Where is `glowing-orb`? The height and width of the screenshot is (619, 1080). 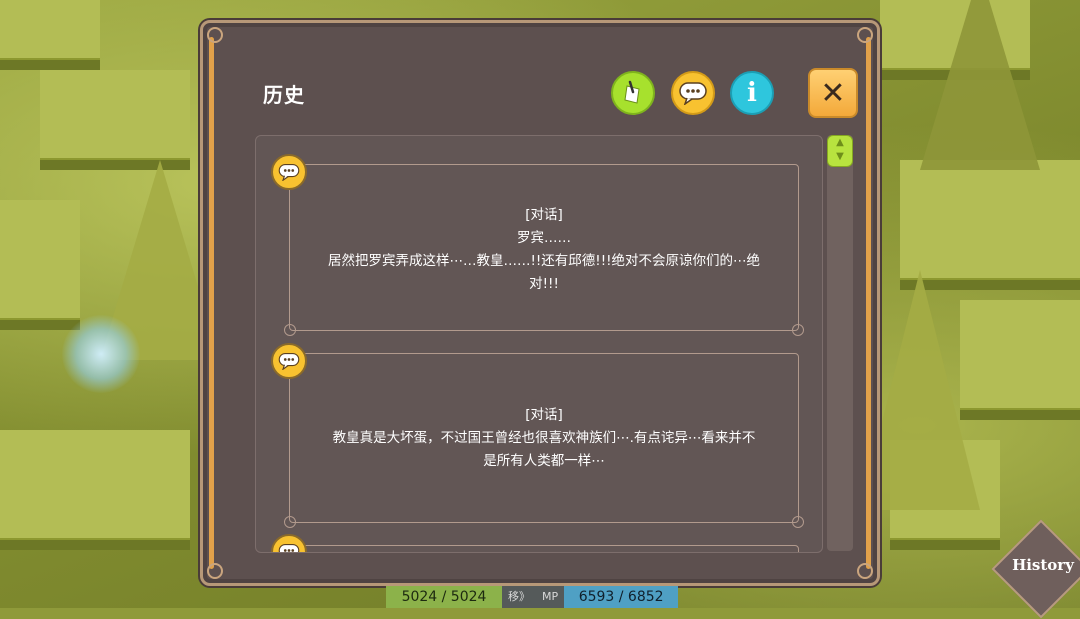
glowing-orb is located at coordinates (101, 354).